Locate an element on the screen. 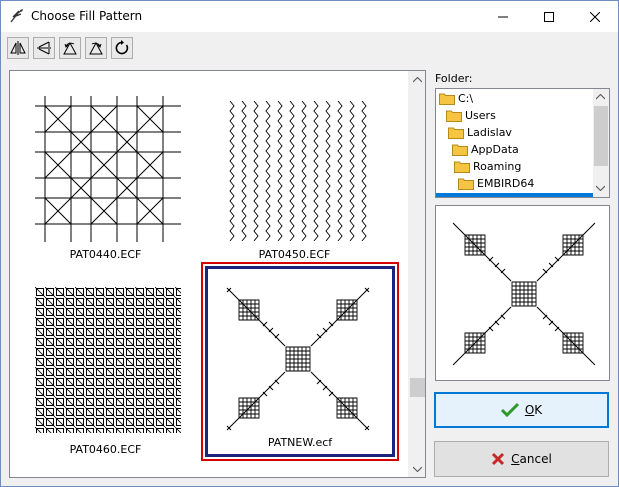 The image size is (619, 487). tree-item-label: Users is located at coordinates (480, 115).